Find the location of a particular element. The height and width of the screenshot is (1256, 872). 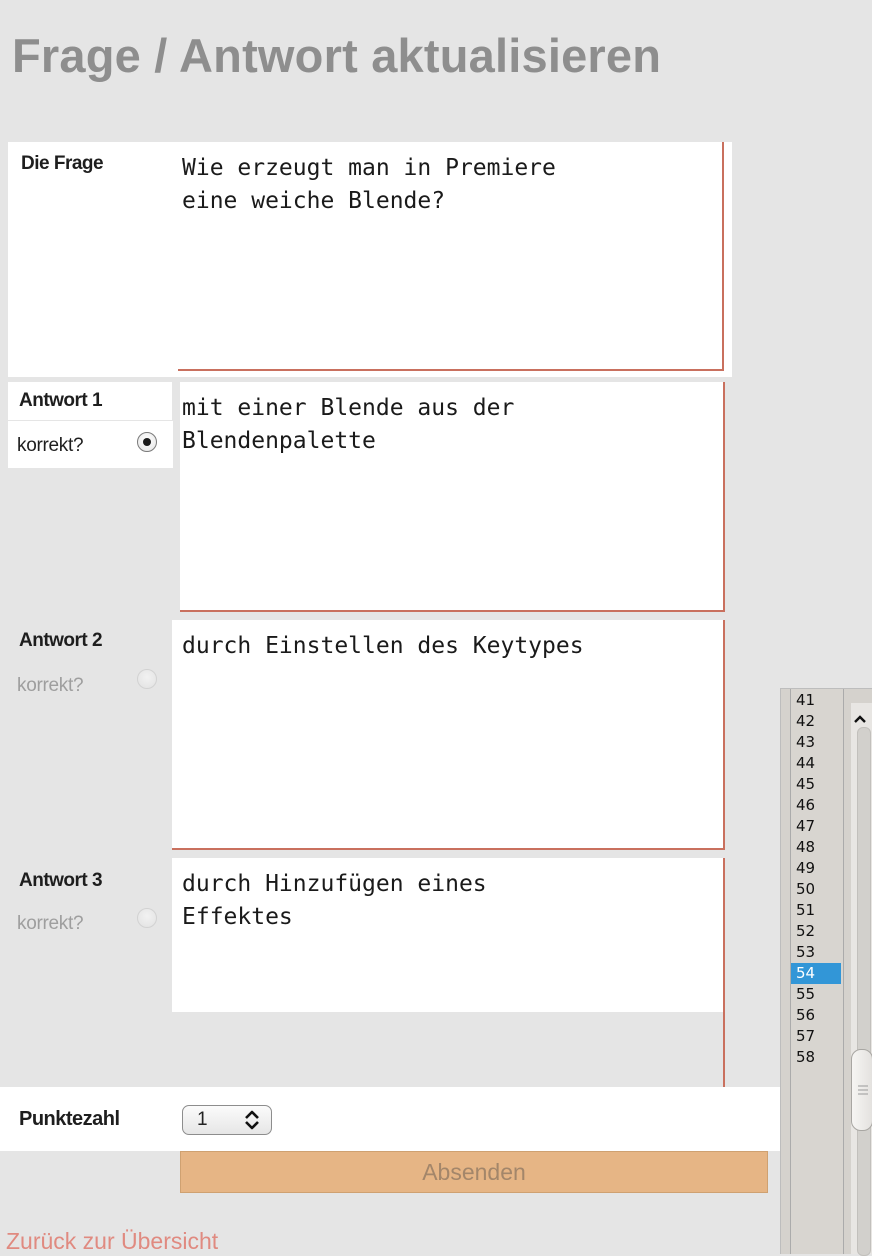

answer-2-text: durch Einstellen des Keytypes is located at coordinates (383, 646).